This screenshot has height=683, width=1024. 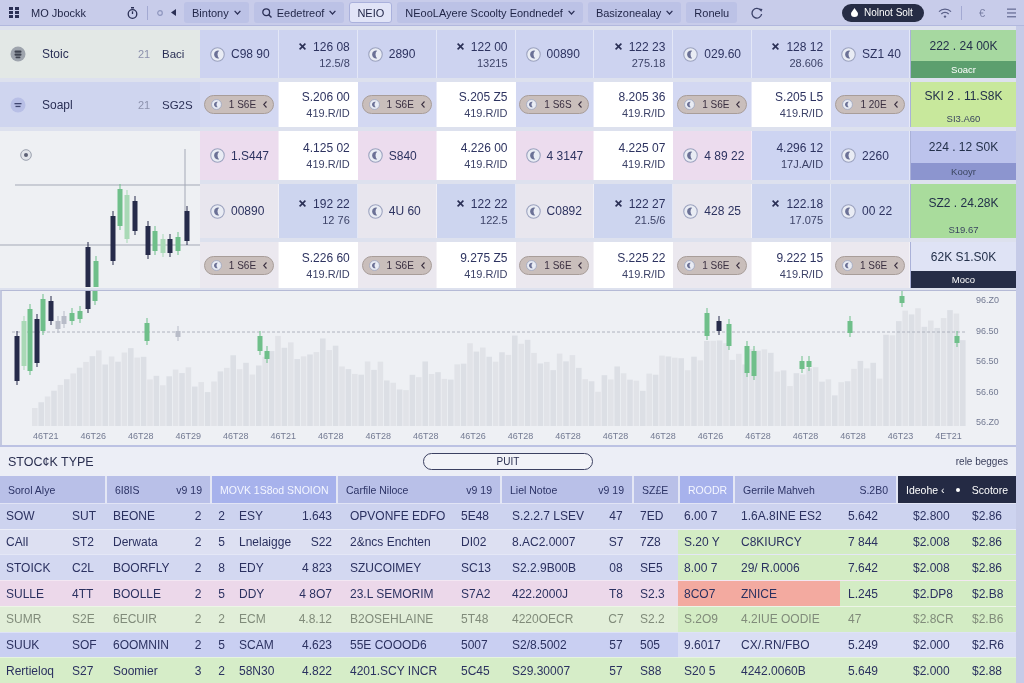 What do you see at coordinates (944, 12) in the screenshot?
I see `wifi-icon` at bounding box center [944, 12].